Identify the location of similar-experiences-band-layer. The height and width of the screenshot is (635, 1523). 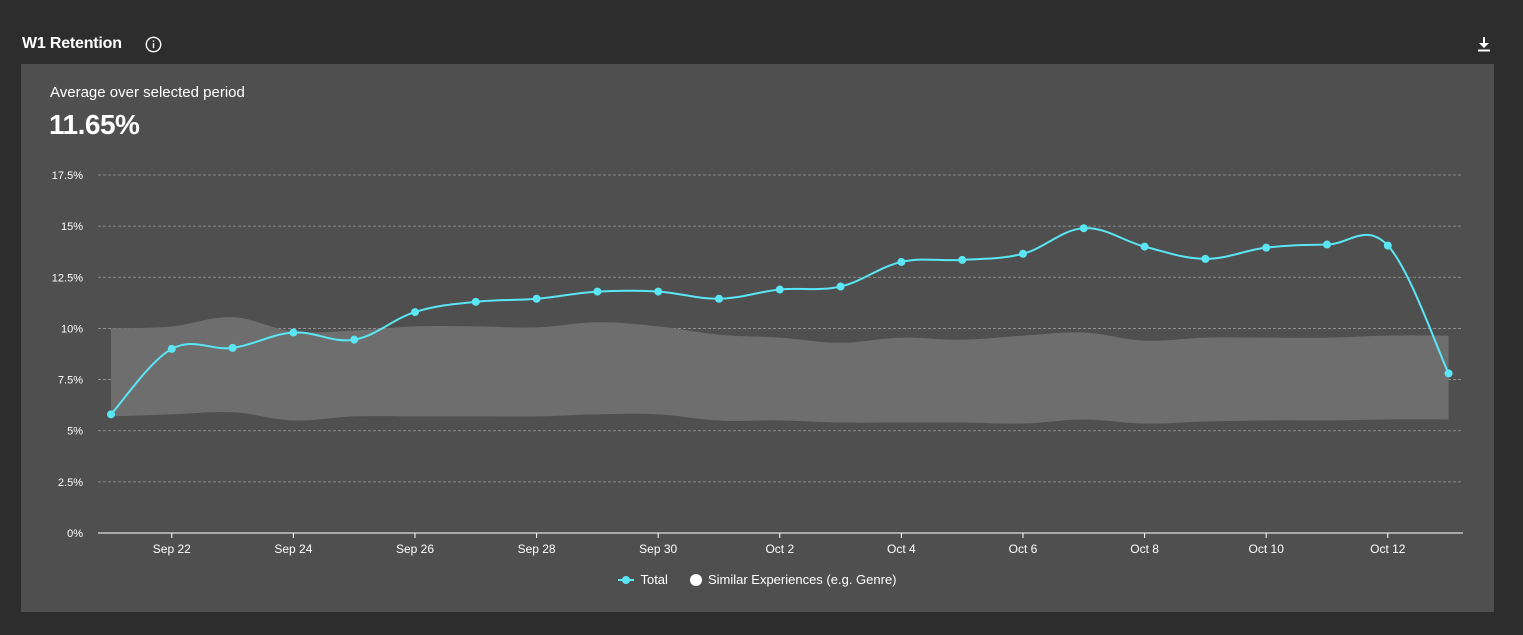
(780, 370).